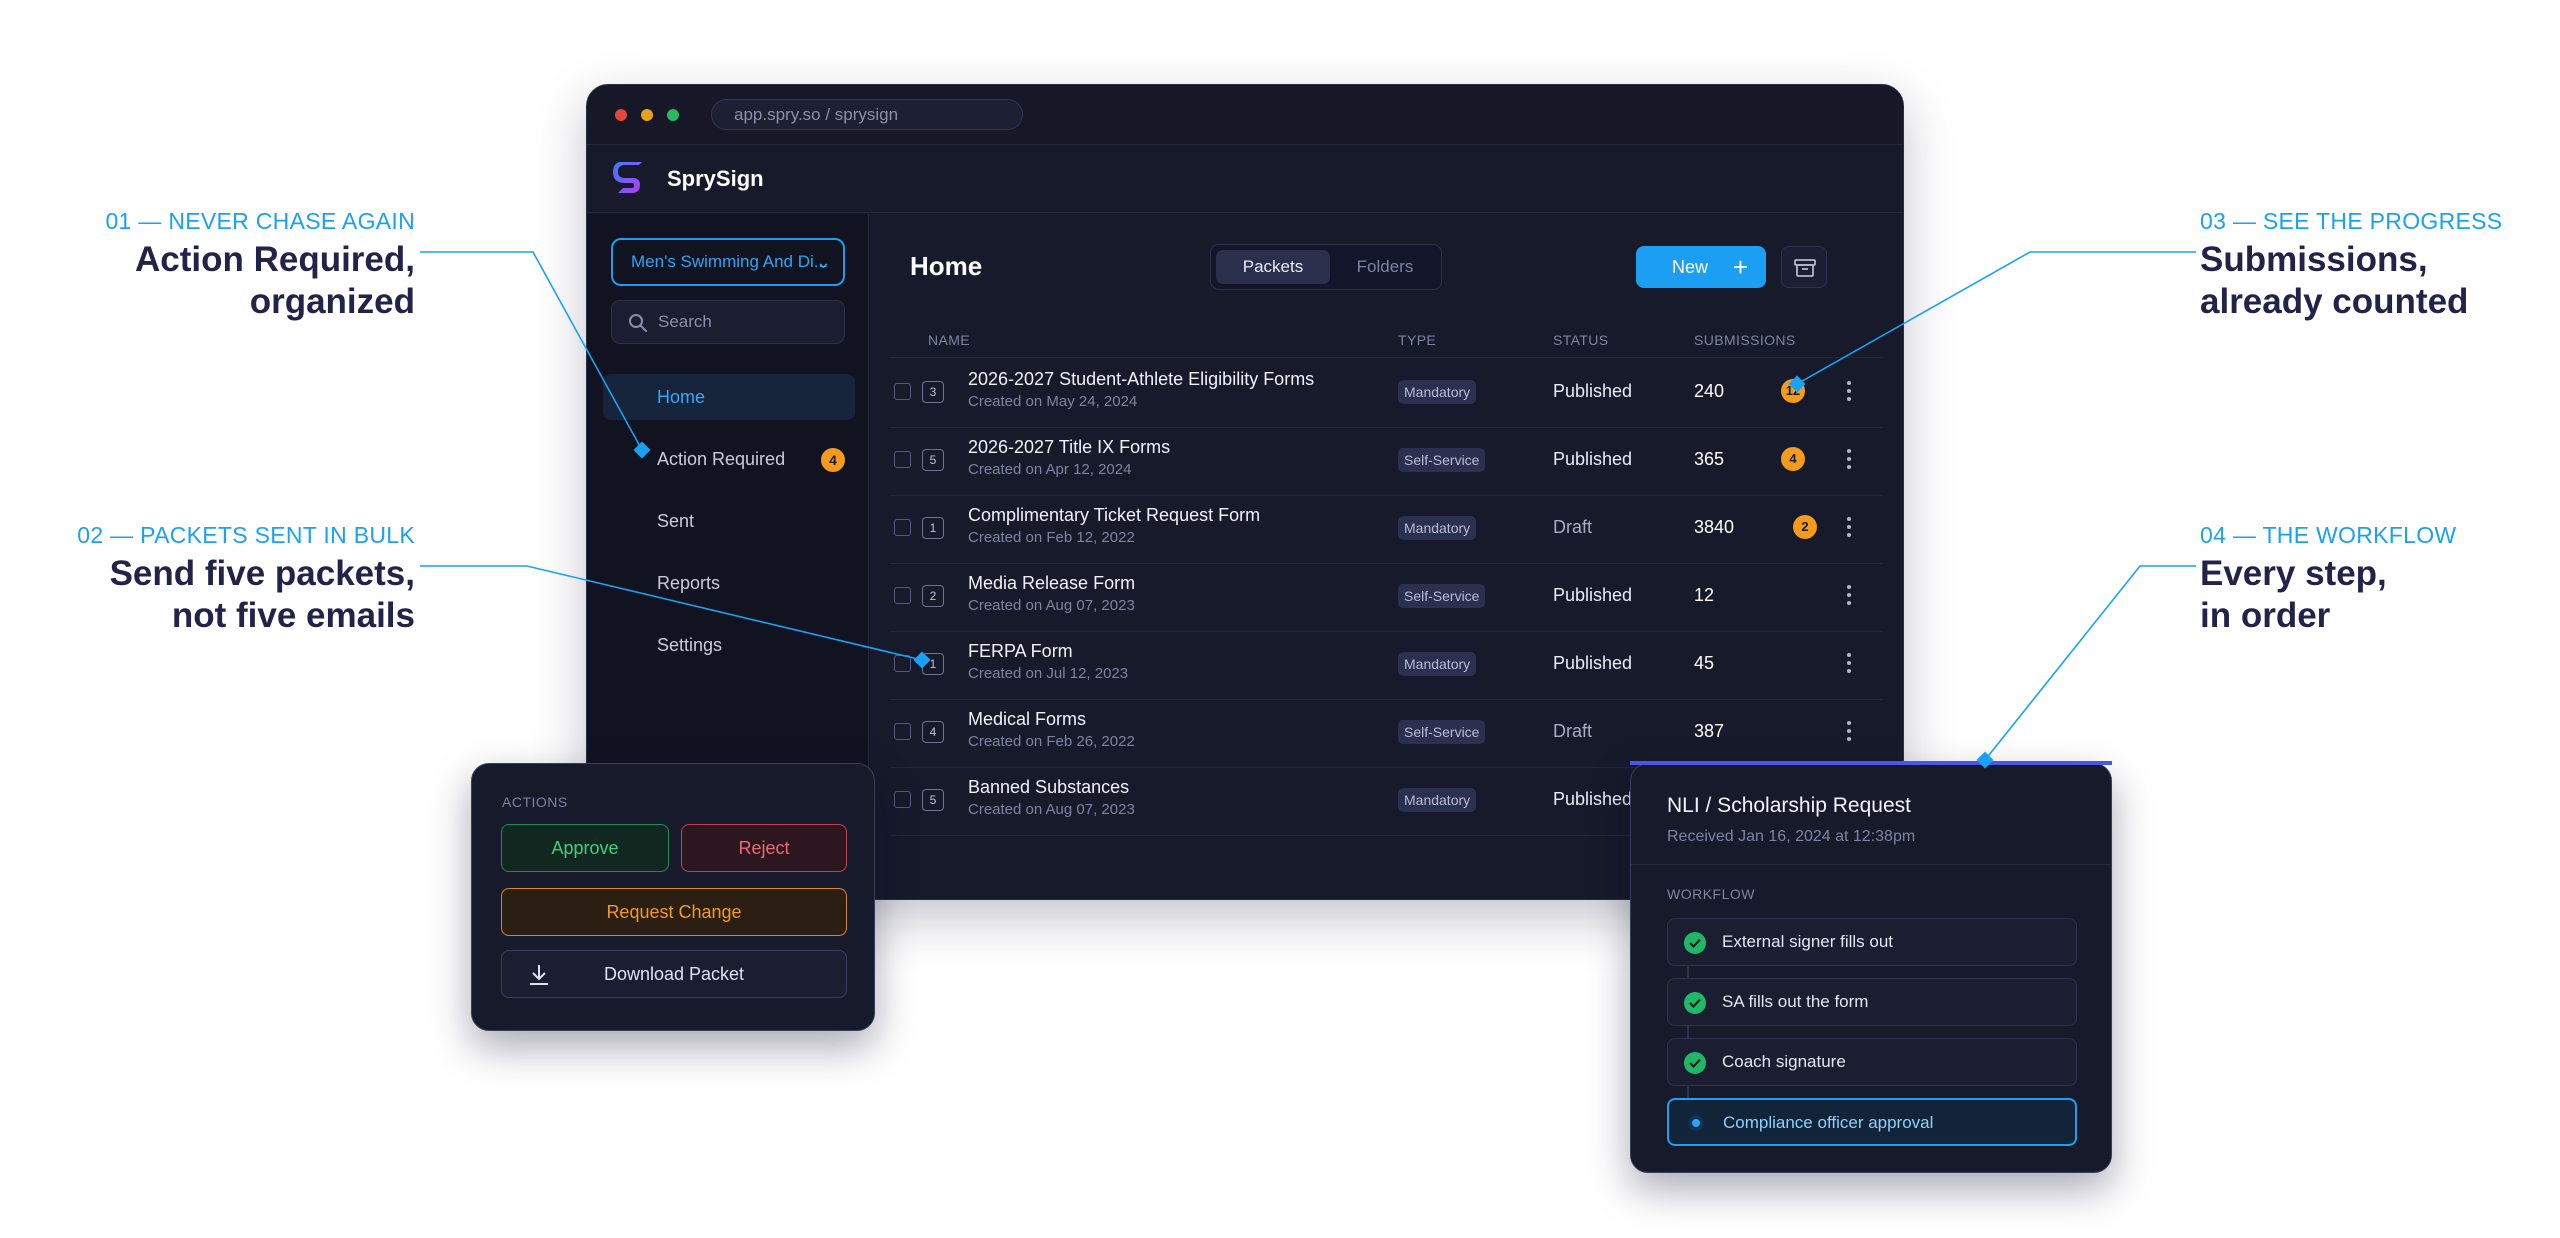  What do you see at coordinates (933, 732) in the screenshot?
I see `packet-form-count: 4` at bounding box center [933, 732].